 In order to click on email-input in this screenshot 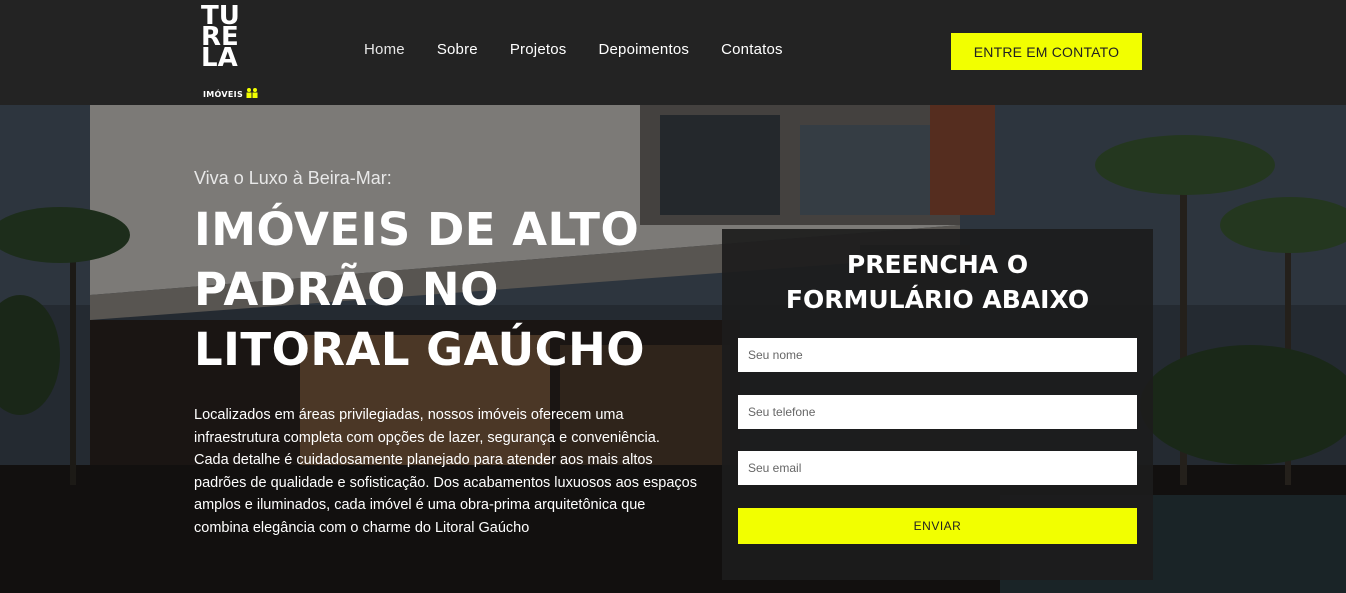, I will do `click(937, 468)`.